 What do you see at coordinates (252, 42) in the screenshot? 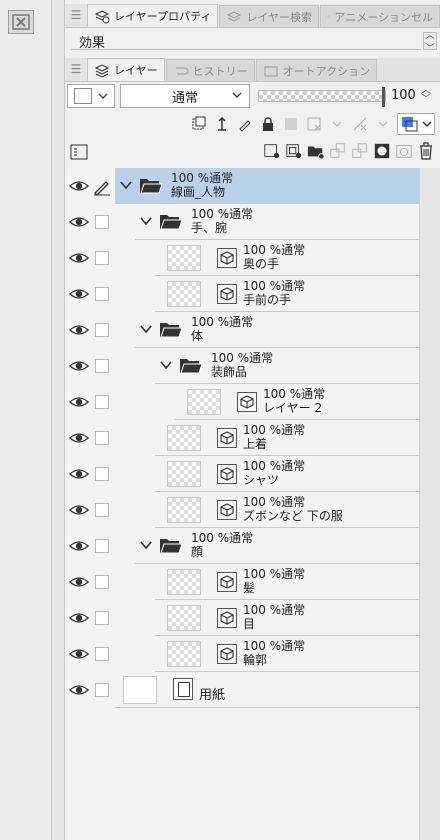
I see `effect-row: 効果 ︿ ﹀` at bounding box center [252, 42].